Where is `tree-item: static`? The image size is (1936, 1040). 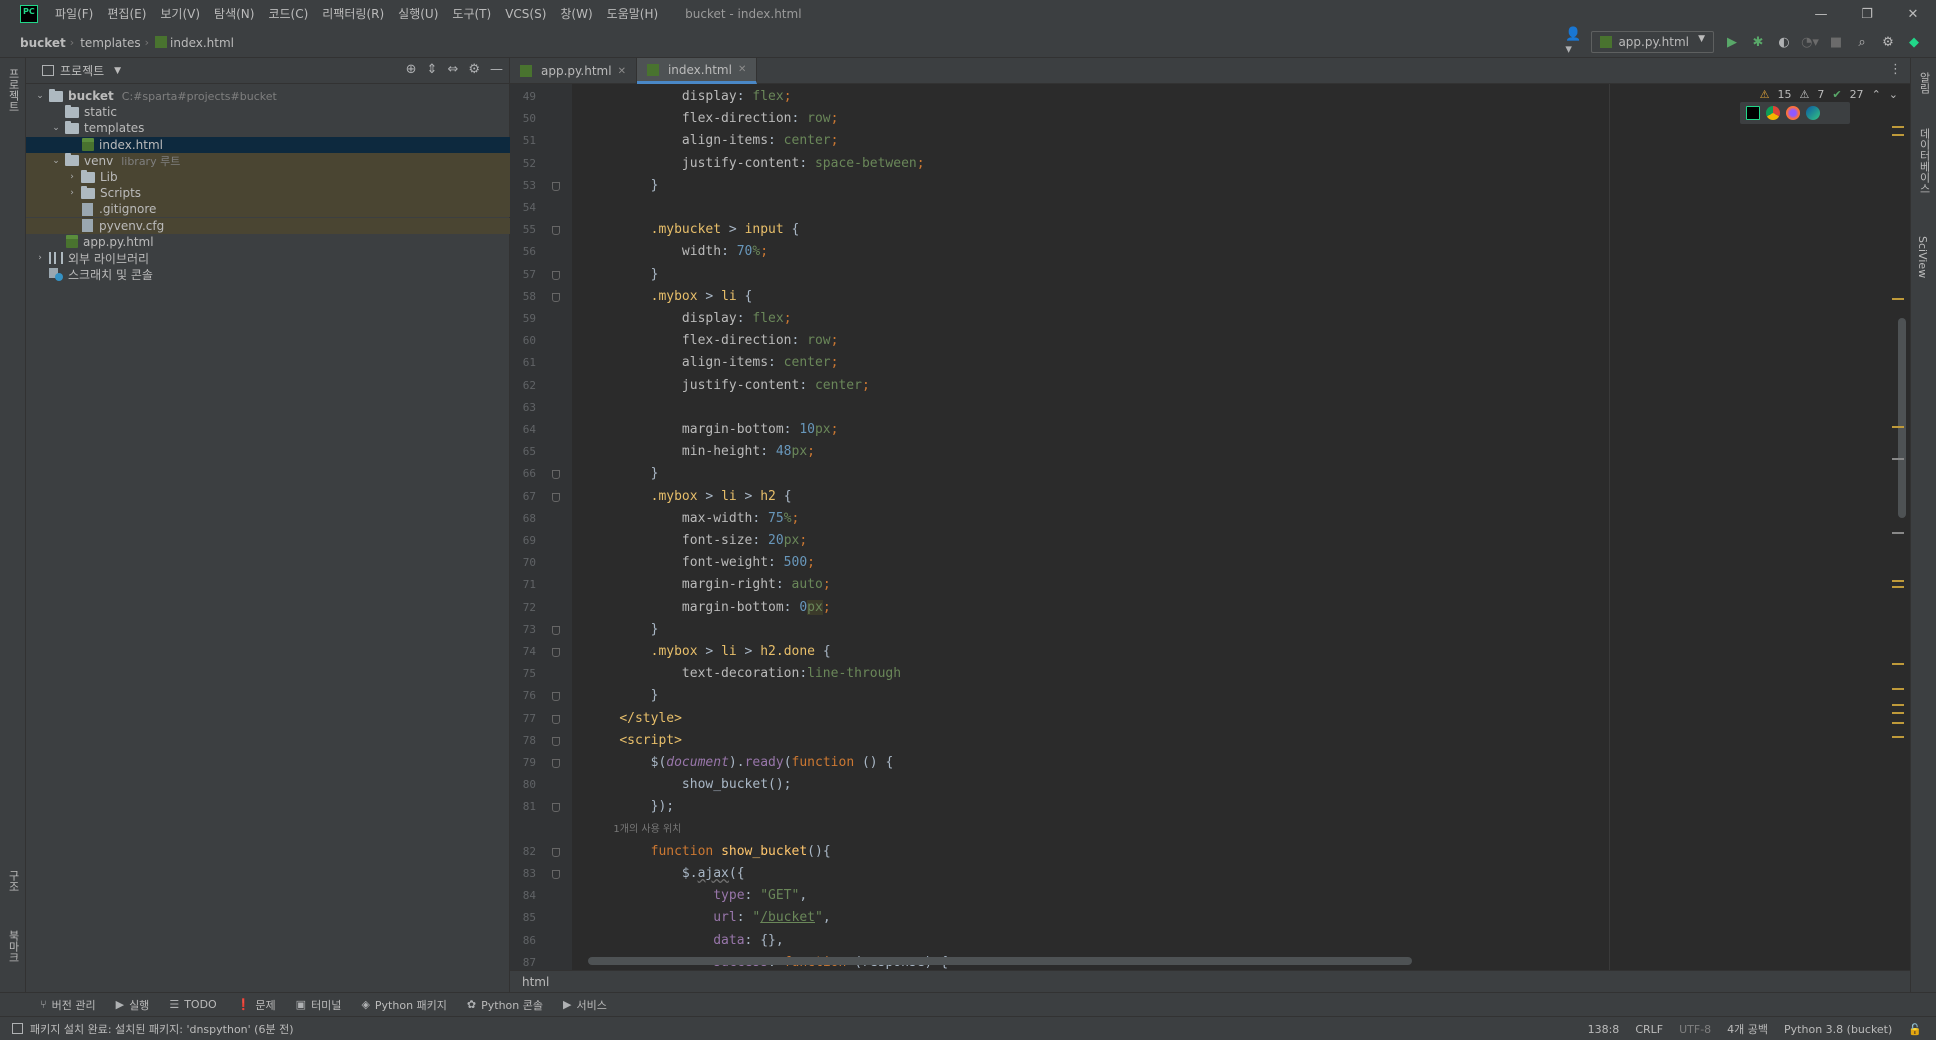 tree-item: static is located at coordinates (268, 112).